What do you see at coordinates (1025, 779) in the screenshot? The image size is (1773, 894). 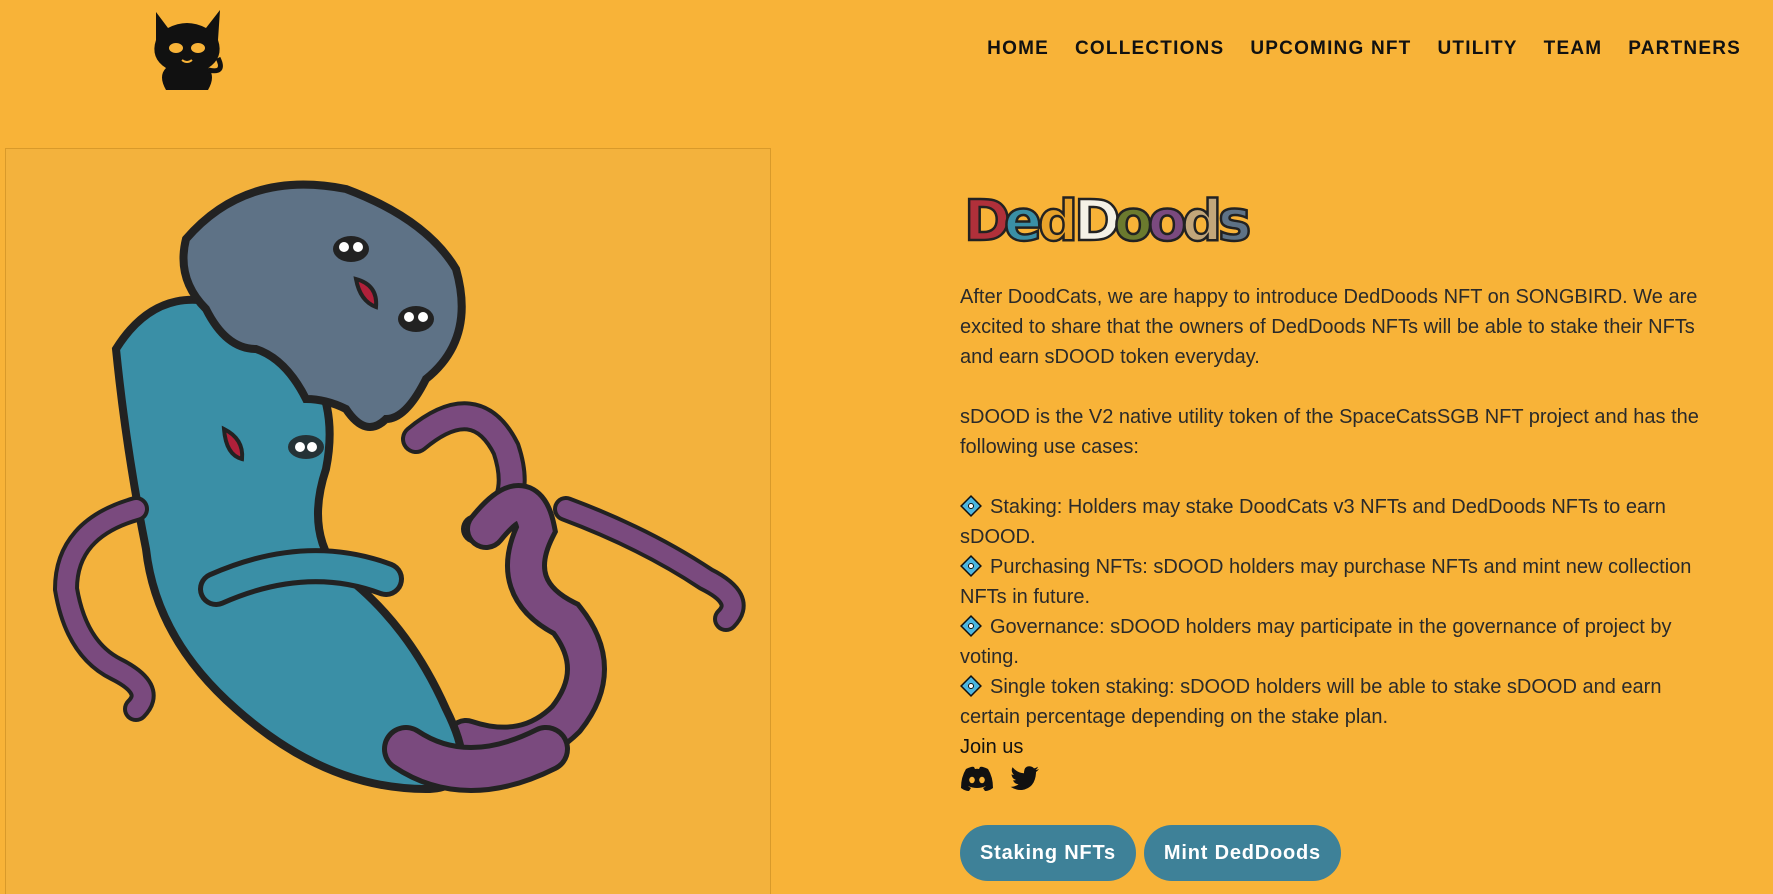 I see `twitter-icon` at bounding box center [1025, 779].